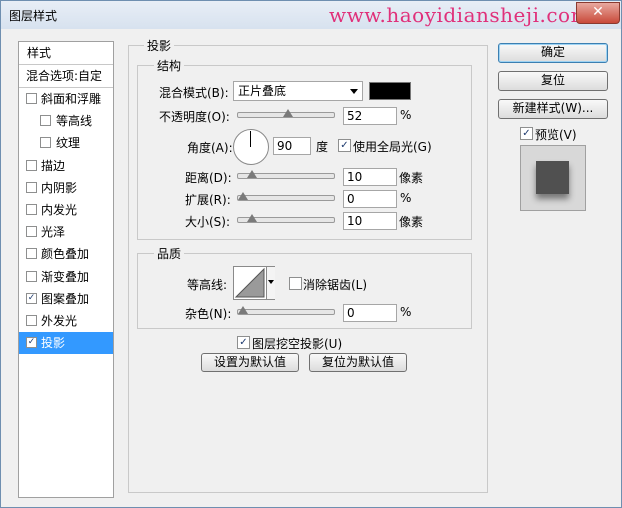 The image size is (622, 508). I want to click on preview-swatch, so click(552, 177).